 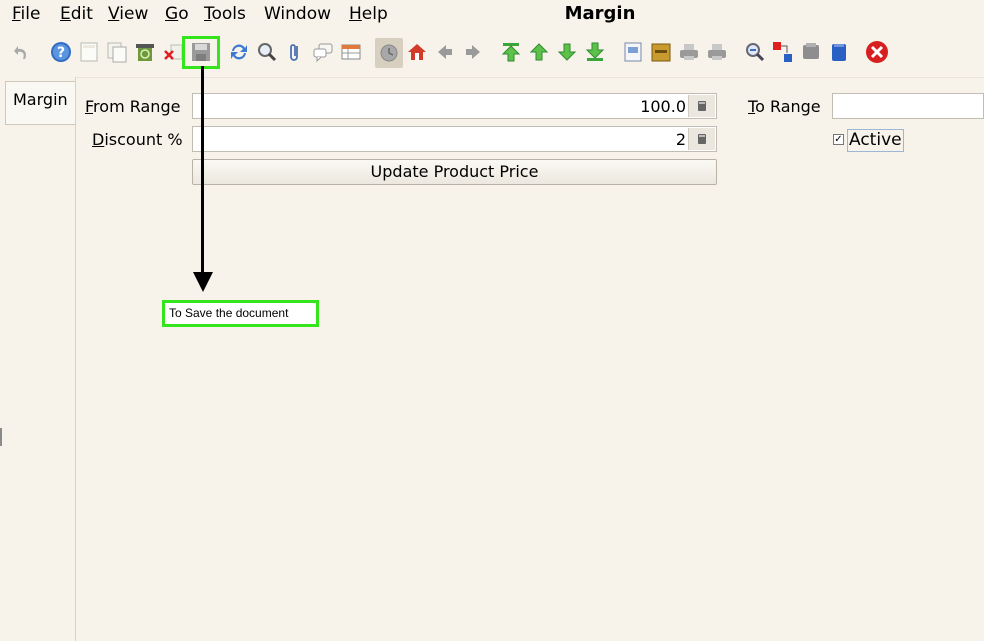 I want to click on from-range-field: 100.0, so click(x=454, y=106).